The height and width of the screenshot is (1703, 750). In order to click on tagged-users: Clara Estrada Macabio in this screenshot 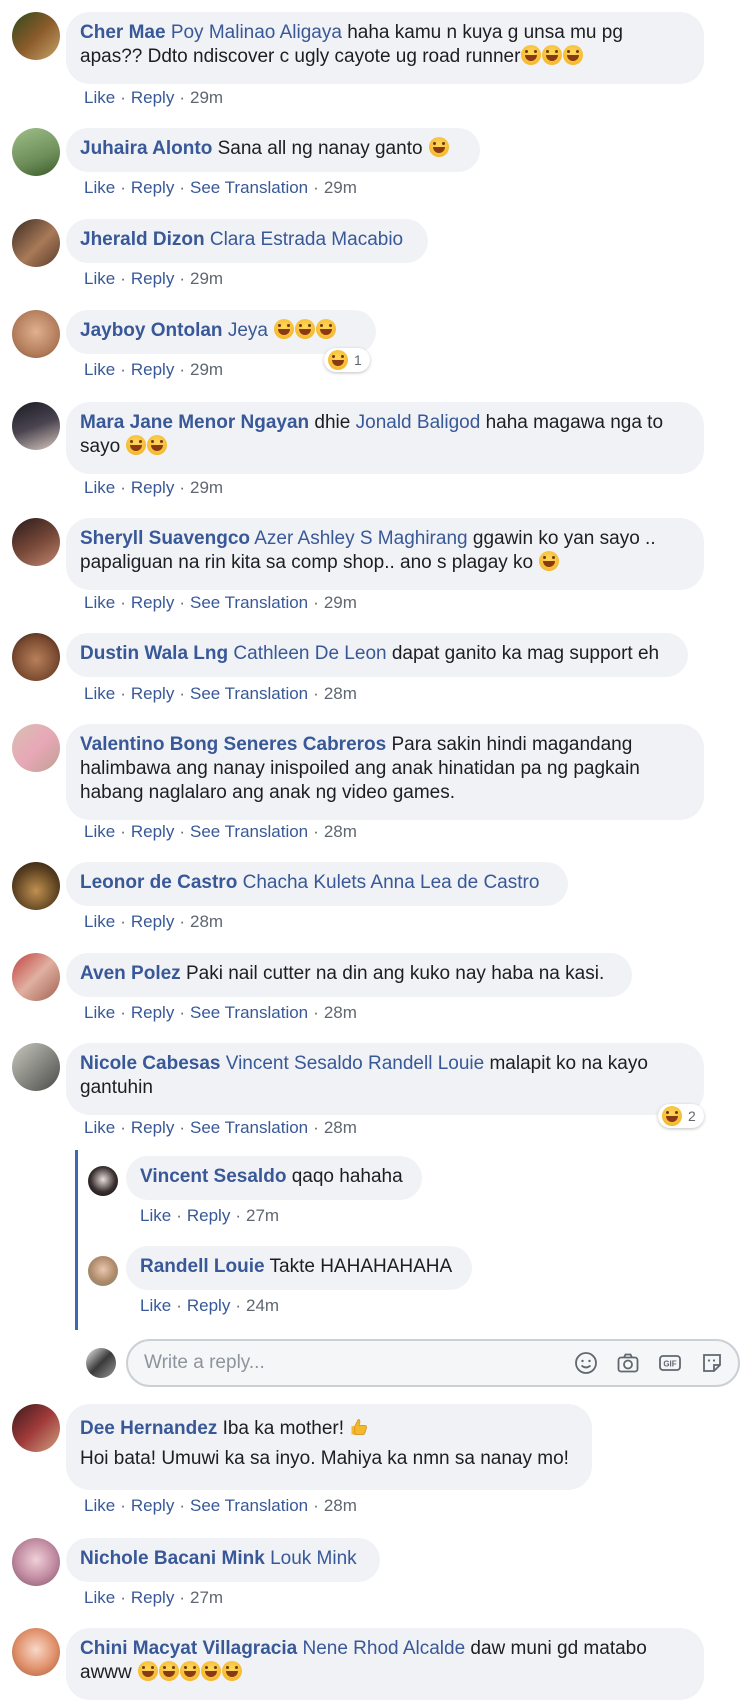, I will do `click(306, 239)`.